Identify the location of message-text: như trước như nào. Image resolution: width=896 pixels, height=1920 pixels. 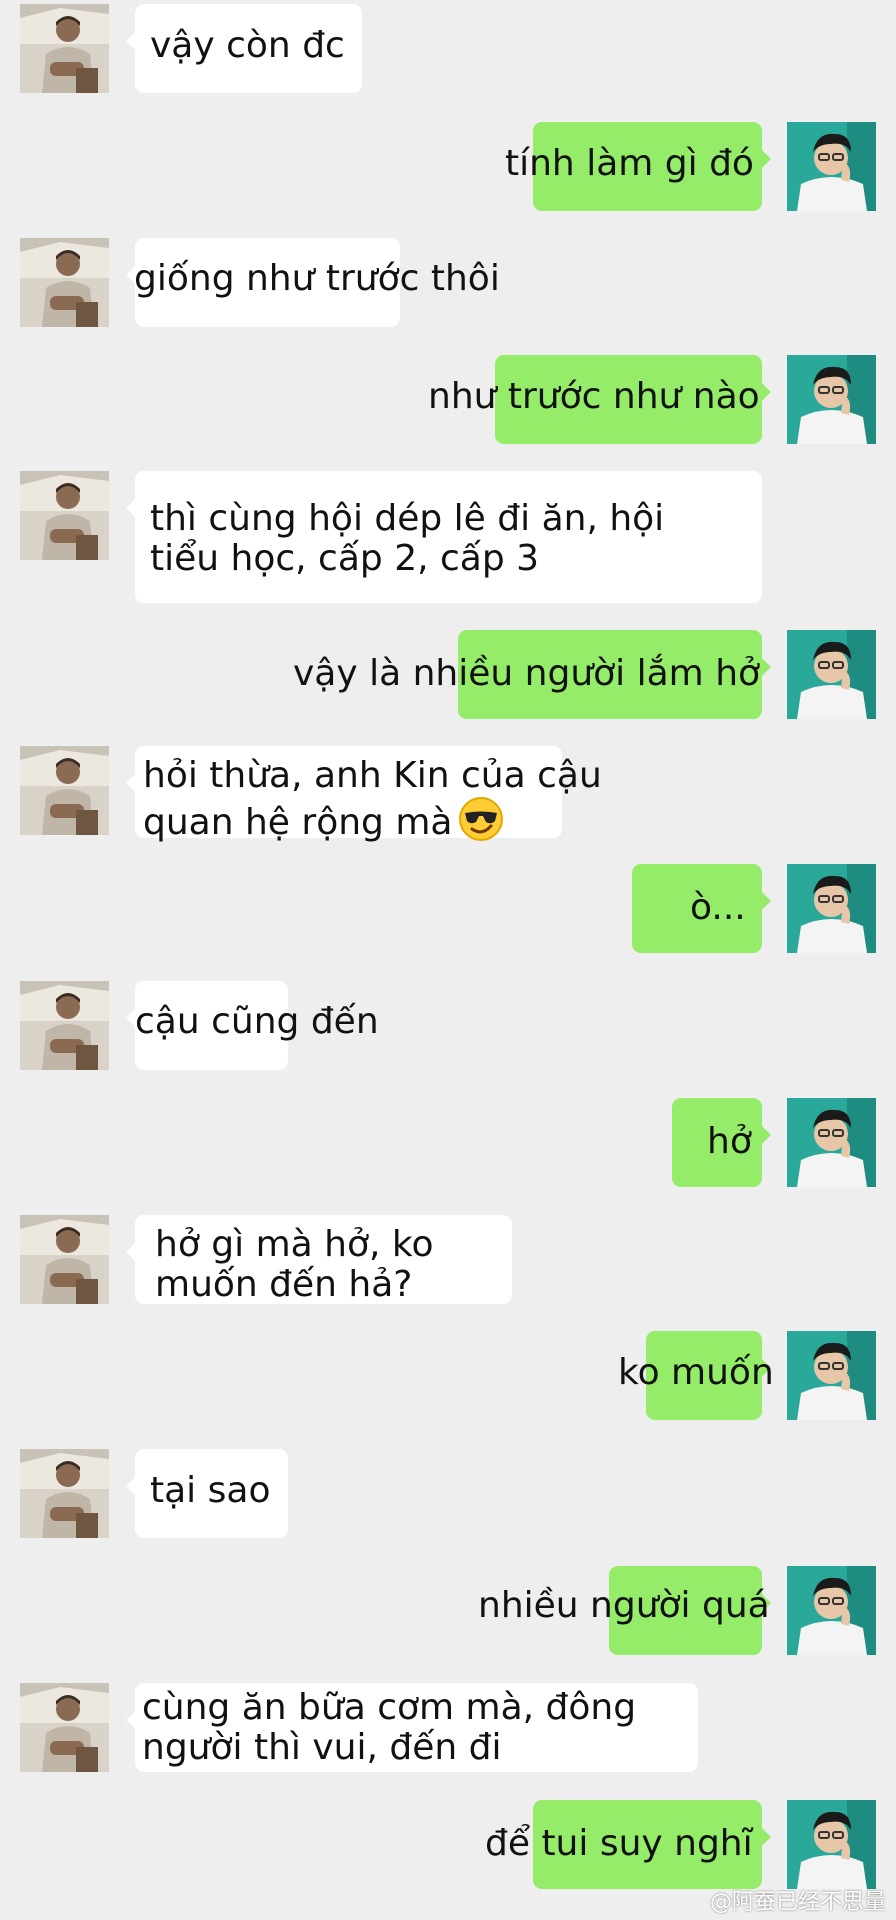
(594, 396).